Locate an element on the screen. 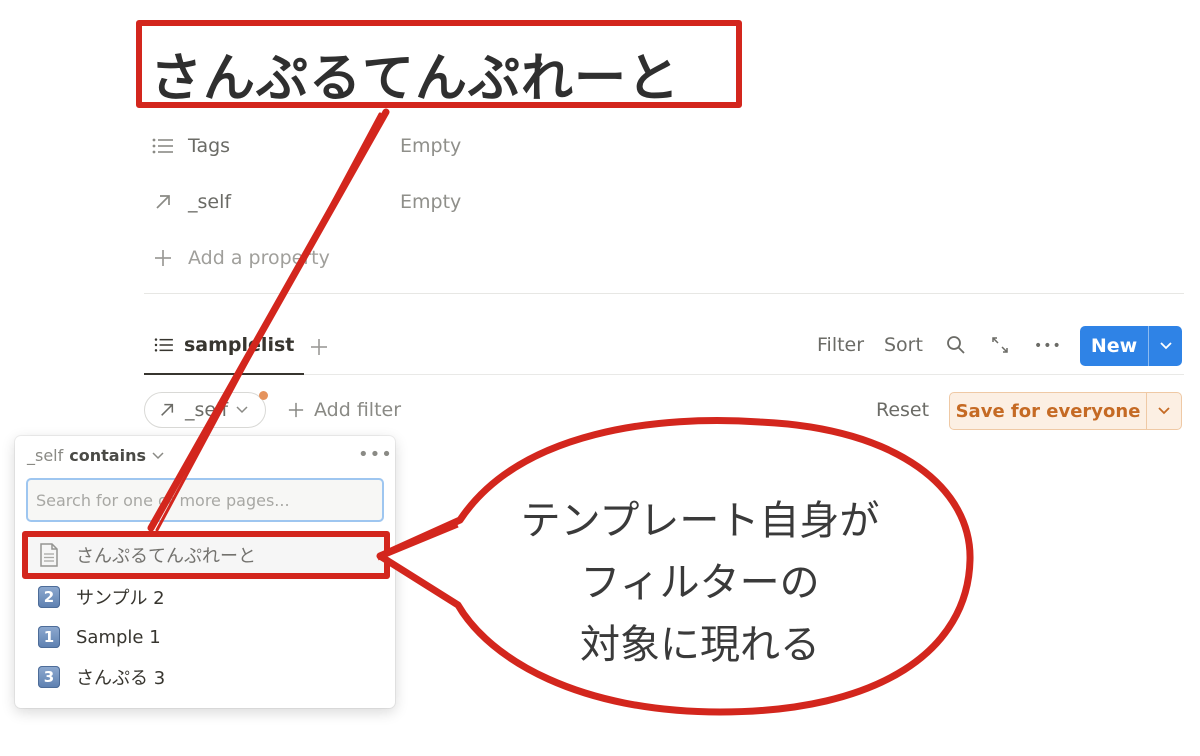 This screenshot has height=756, width=1200. connector-line is located at coordinates (268, 320).